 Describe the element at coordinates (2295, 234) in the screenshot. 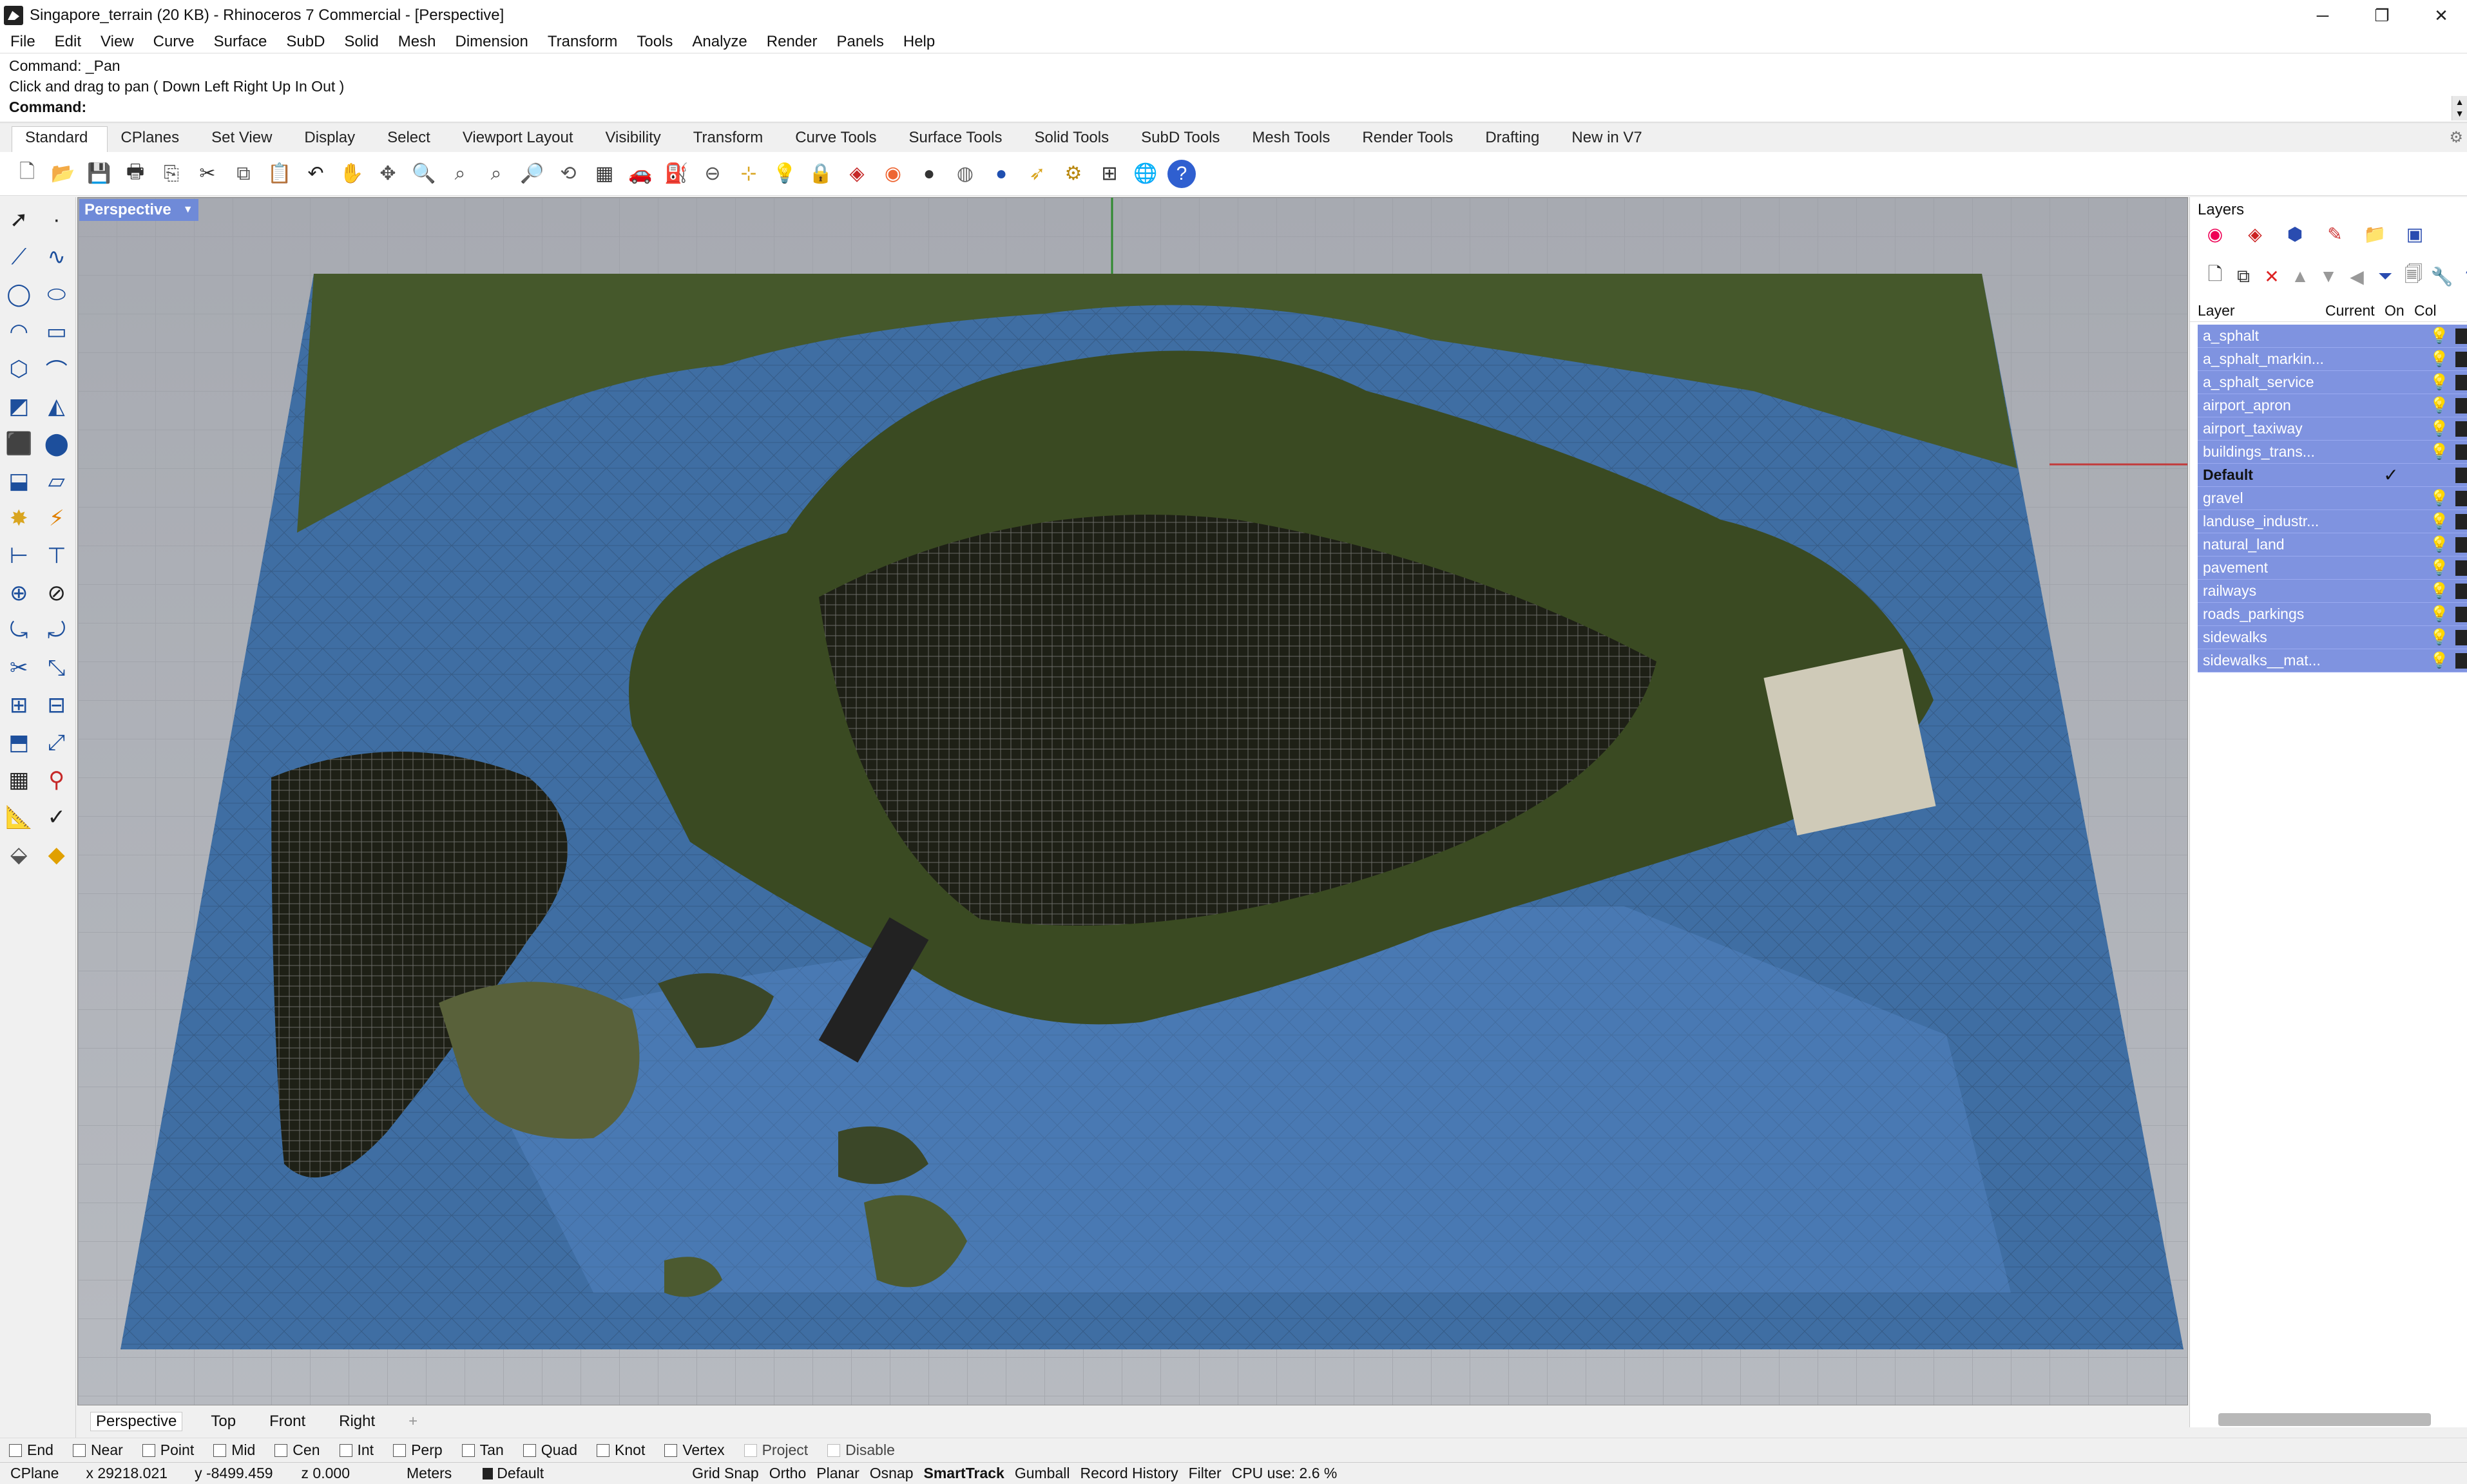

I see `render-tab-icon: ⬢` at that location.